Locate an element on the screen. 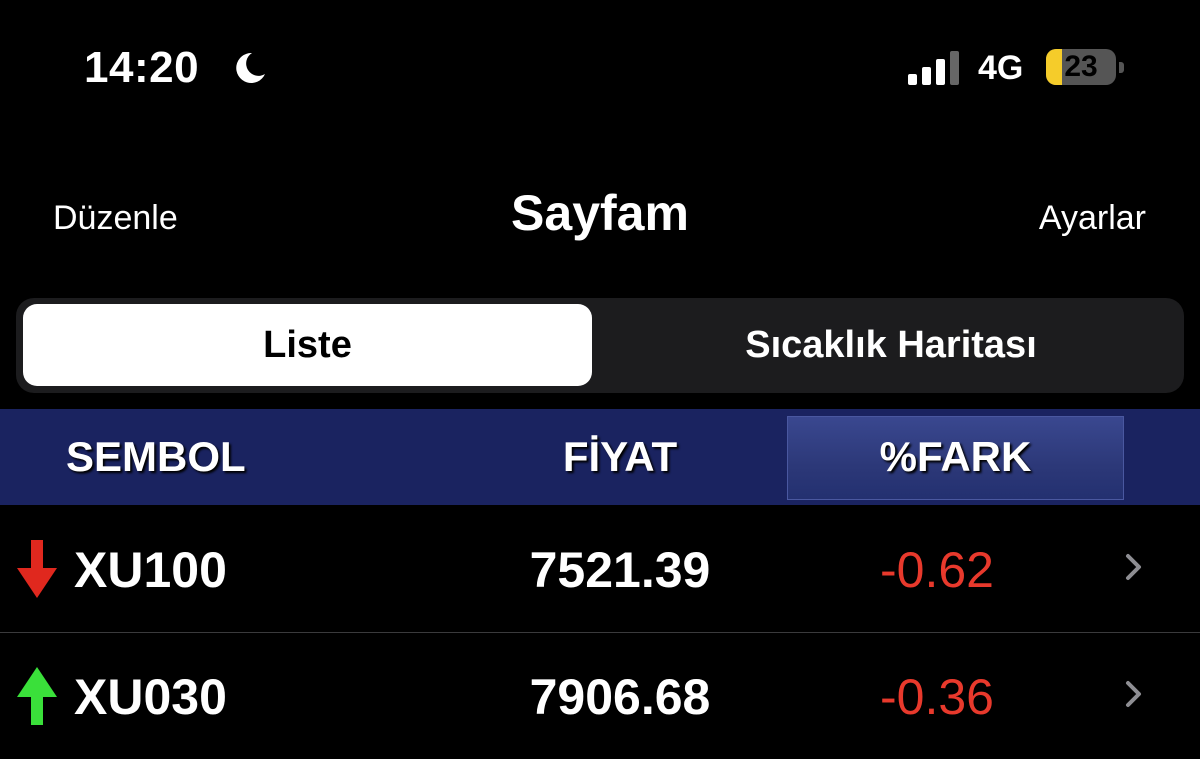 The width and height of the screenshot is (1200, 759). arrow-down-icon is located at coordinates (37, 569).